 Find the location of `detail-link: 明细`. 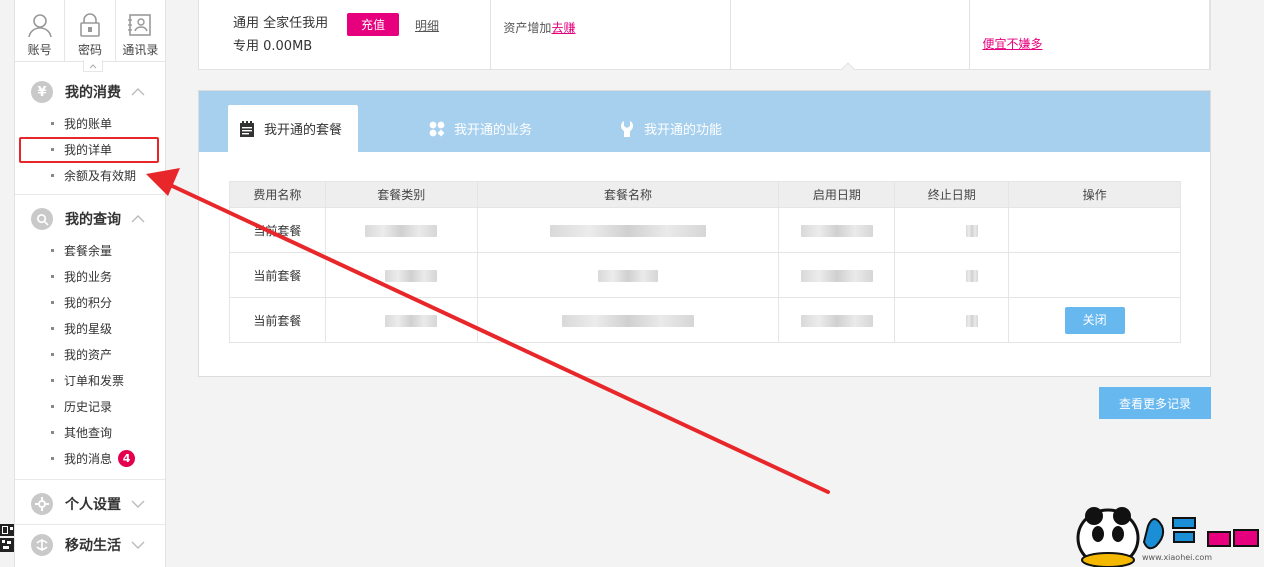

detail-link: 明细 is located at coordinates (427, 25).